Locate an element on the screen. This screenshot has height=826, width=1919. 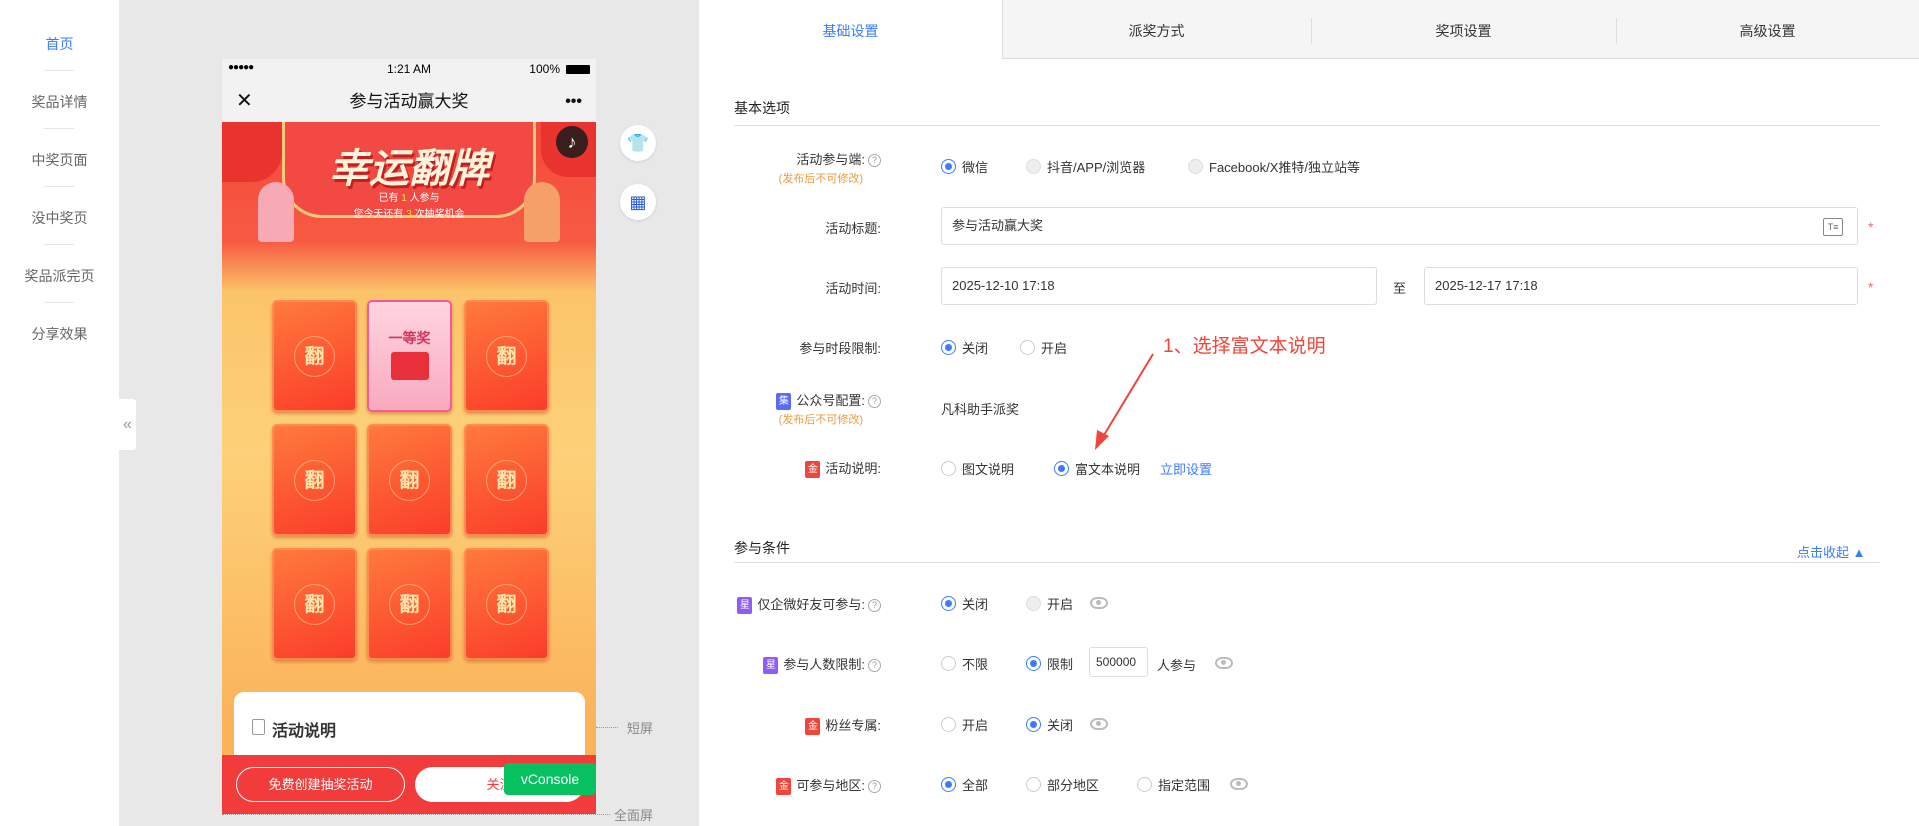
radio-rich-text: 富文本说明 is located at coordinates (1097, 468).